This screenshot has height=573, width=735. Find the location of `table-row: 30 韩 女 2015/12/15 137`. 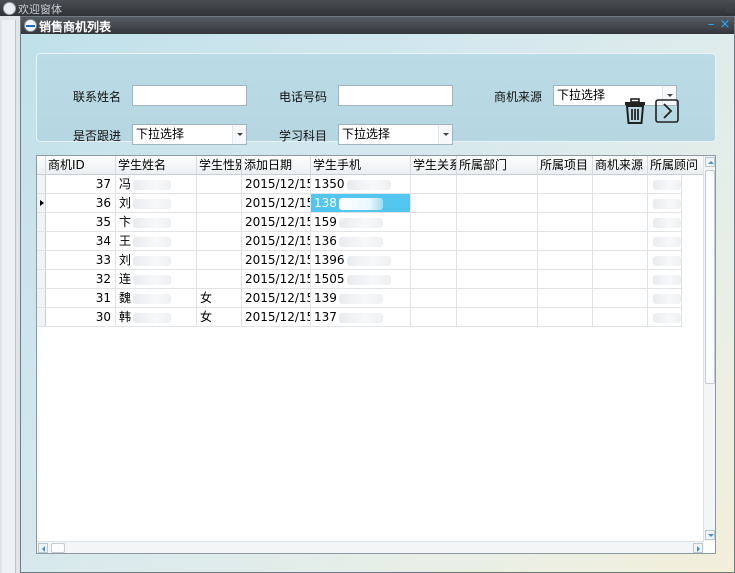

table-row: 30 韩 女 2015/12/15 137 is located at coordinates (359, 317).